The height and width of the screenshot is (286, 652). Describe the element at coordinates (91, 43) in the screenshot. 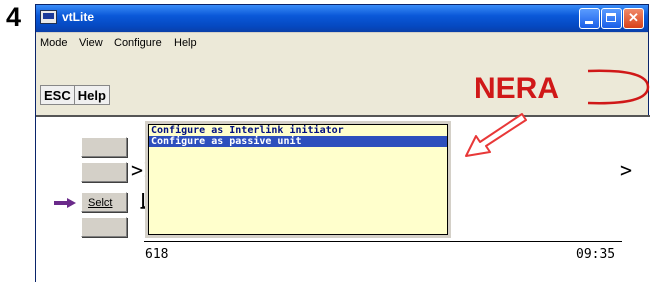

I see `menu-view: View` at that location.